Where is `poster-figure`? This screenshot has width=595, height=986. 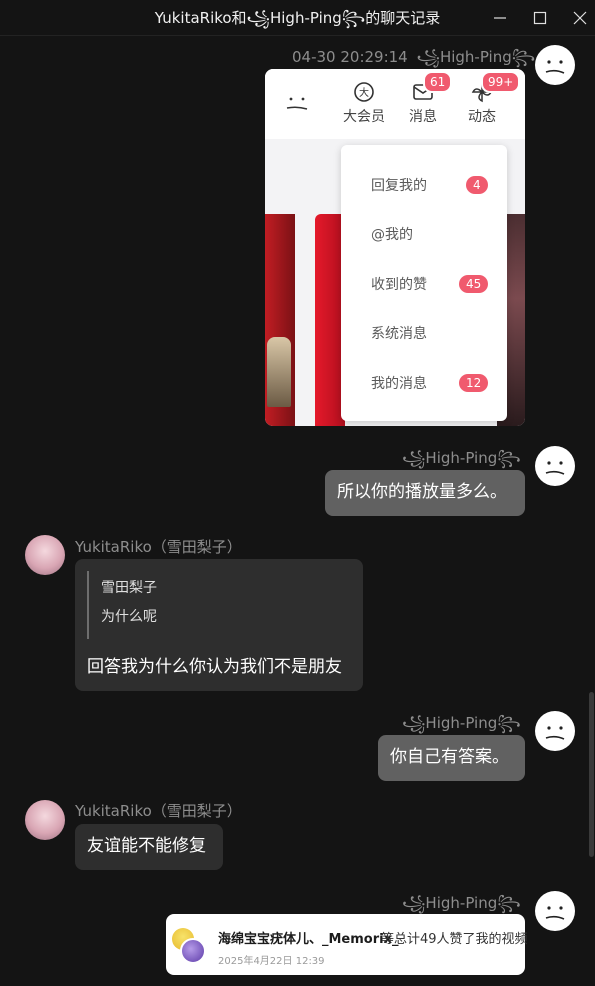
poster-figure is located at coordinates (279, 372).